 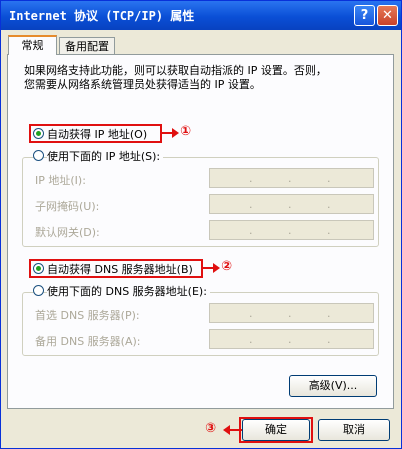 I want to click on tab-general: 常规, so click(x=32, y=45).